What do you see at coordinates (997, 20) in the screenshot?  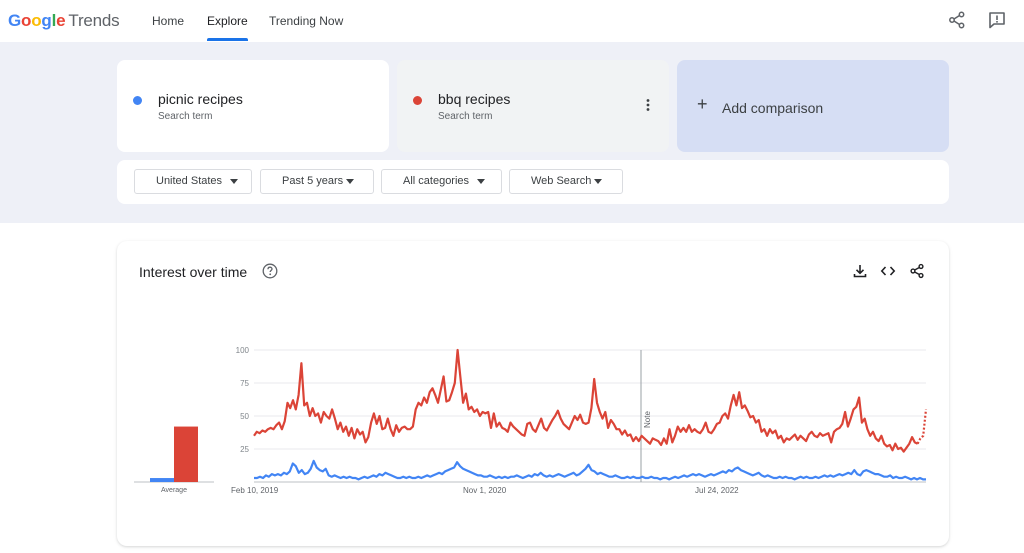 I see `feedback-icon` at bounding box center [997, 20].